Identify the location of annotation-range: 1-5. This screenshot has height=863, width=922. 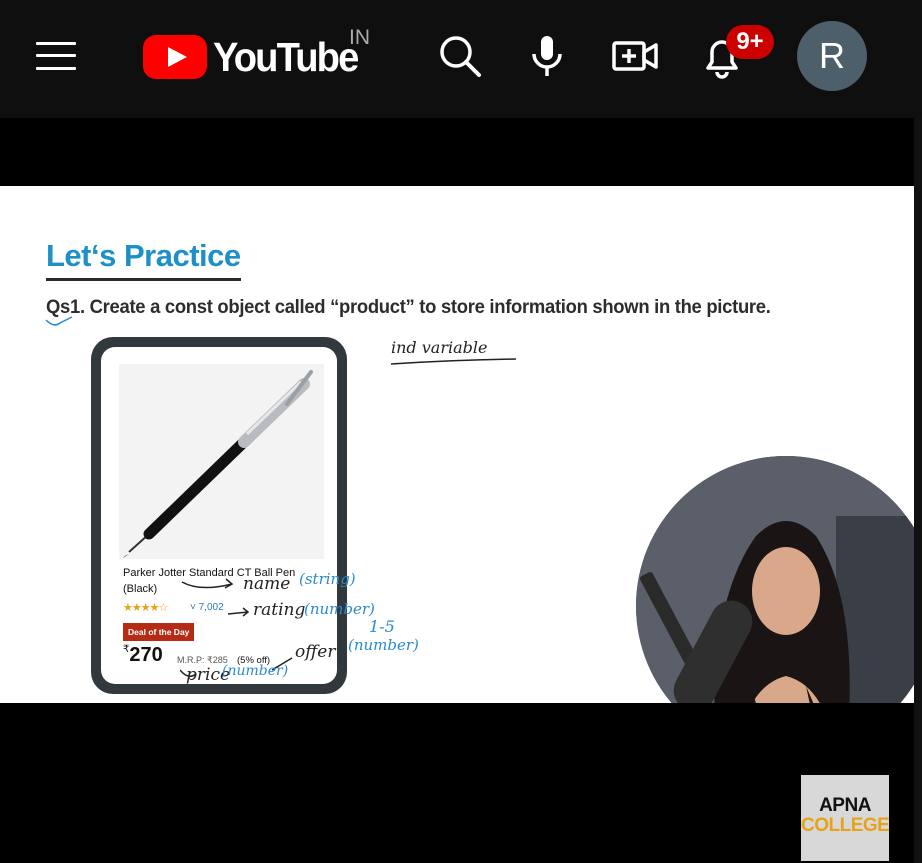
(382, 626).